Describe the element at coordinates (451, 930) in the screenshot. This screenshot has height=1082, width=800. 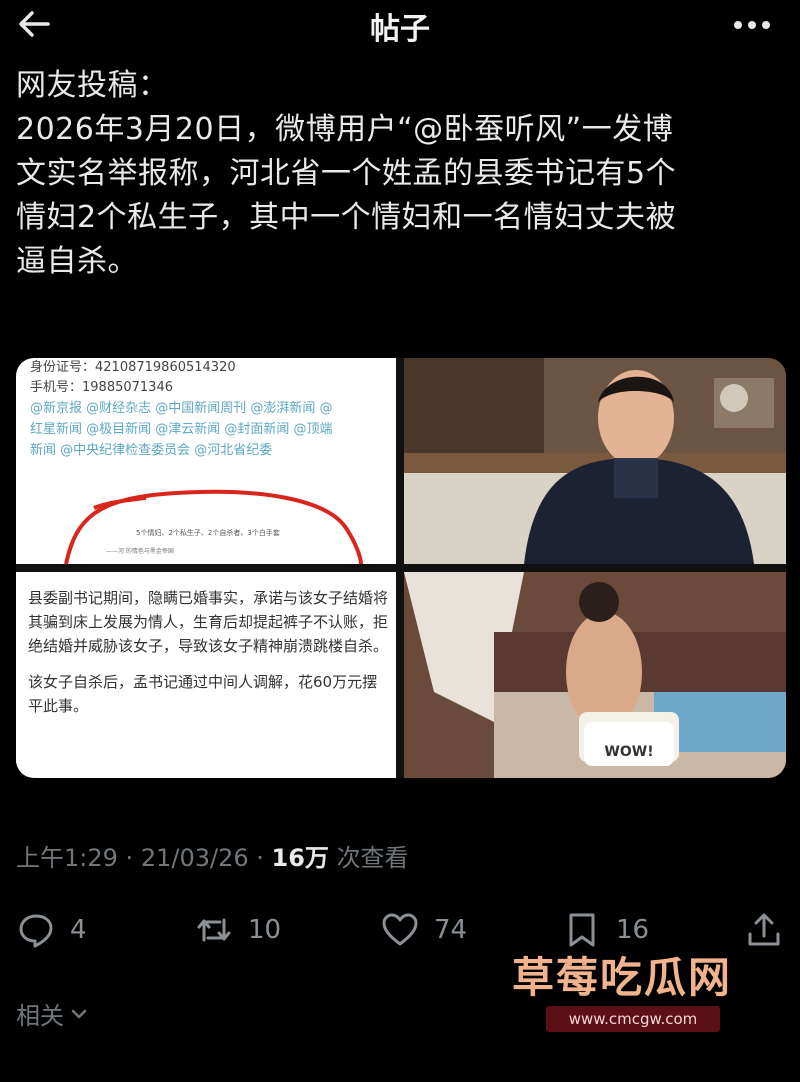
I see `like-count: 74` at that location.